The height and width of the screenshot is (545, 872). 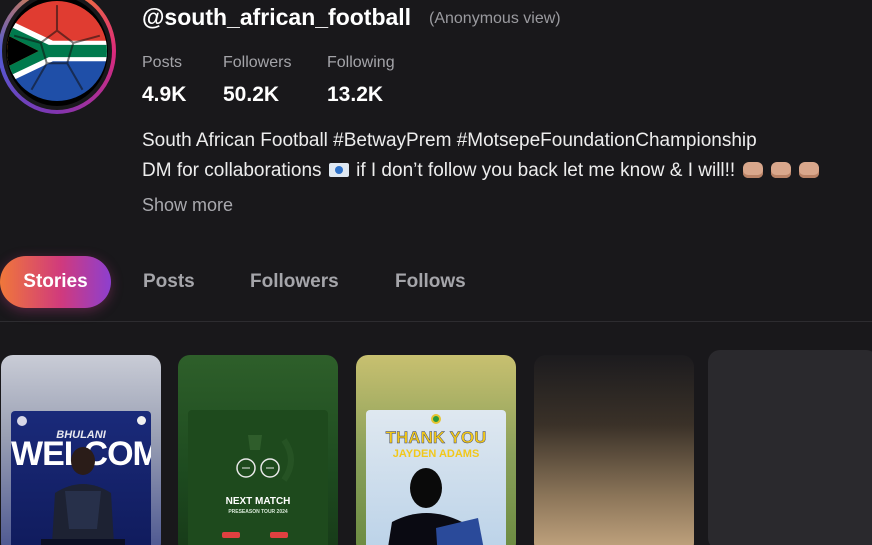 What do you see at coordinates (258, 501) in the screenshot?
I see `story-2-title: NEXT MATCH` at bounding box center [258, 501].